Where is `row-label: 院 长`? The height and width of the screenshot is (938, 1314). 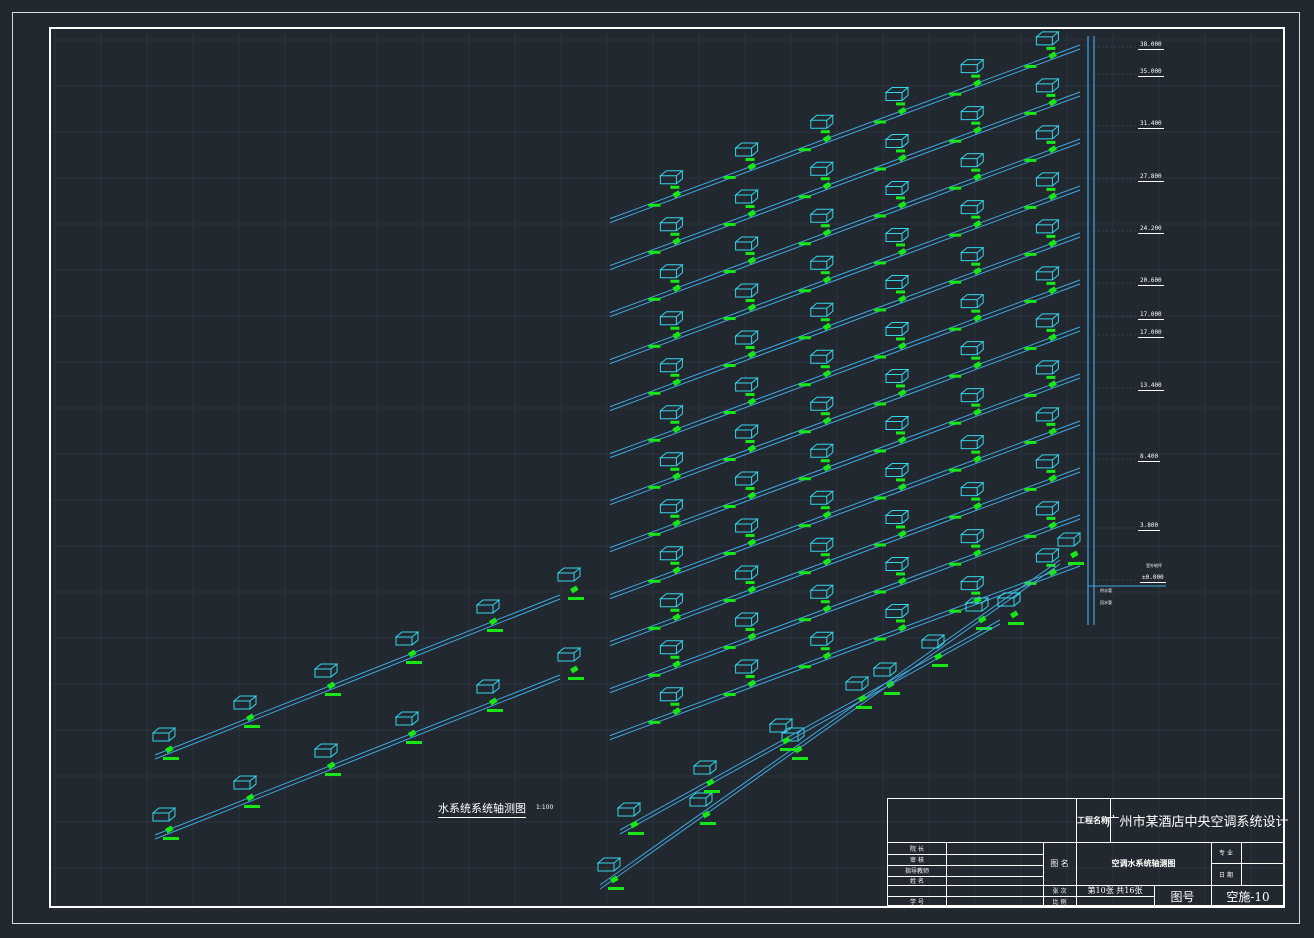
row-label: 院 长 is located at coordinates (917, 849).